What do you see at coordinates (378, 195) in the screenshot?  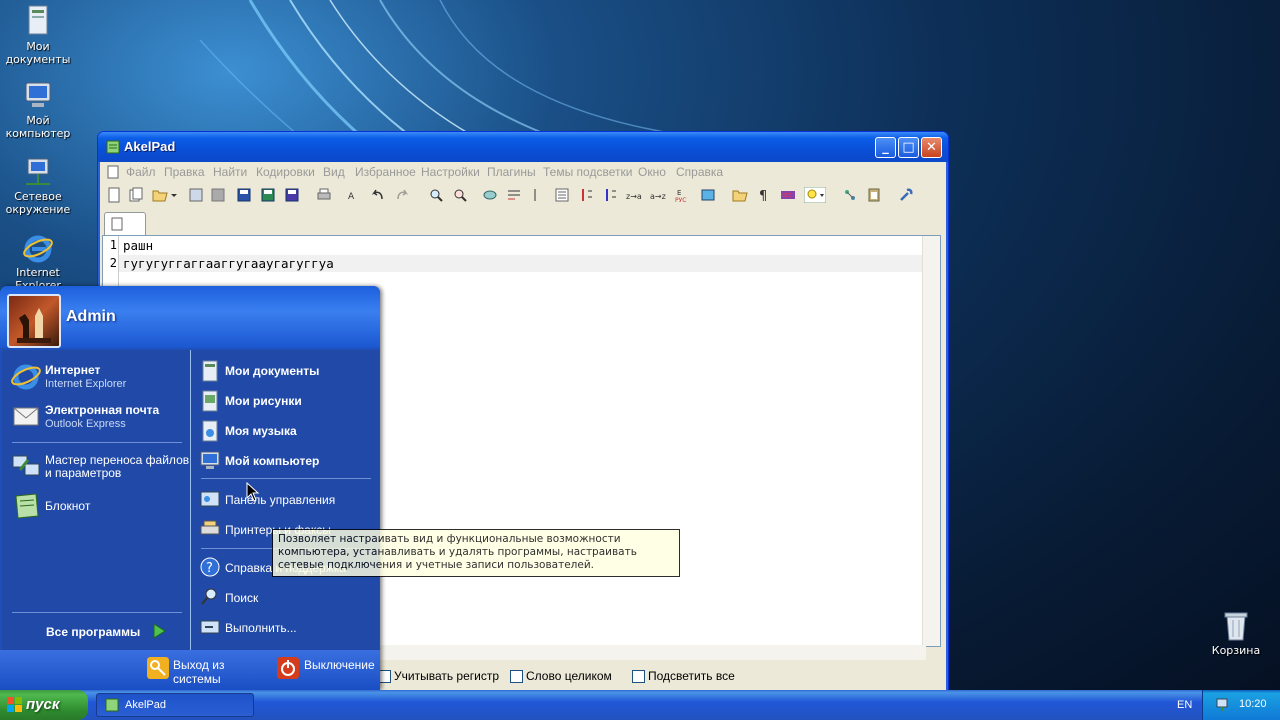 I see `undo-icon` at bounding box center [378, 195].